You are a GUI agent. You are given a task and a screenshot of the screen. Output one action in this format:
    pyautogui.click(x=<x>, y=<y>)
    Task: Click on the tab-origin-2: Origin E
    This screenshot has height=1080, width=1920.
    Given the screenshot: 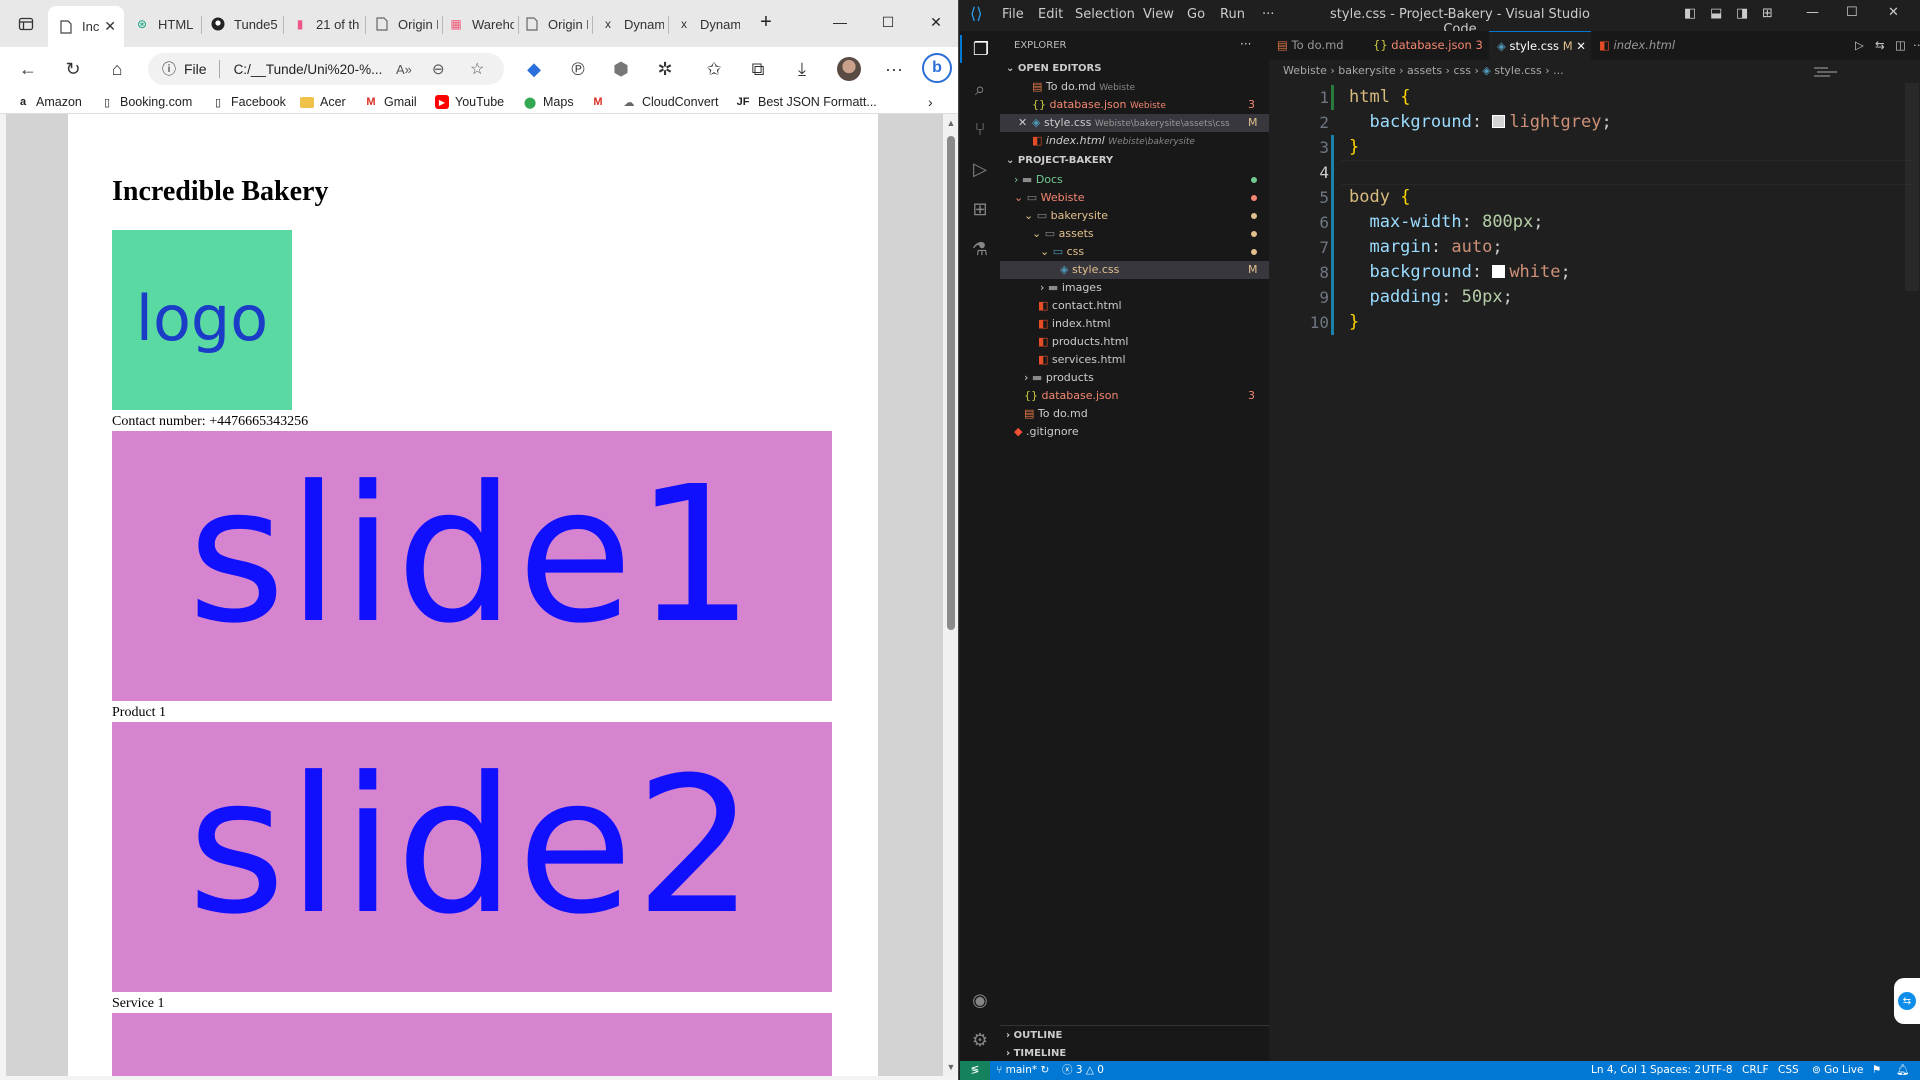 What is the action you would take?
    pyautogui.click(x=556, y=24)
    